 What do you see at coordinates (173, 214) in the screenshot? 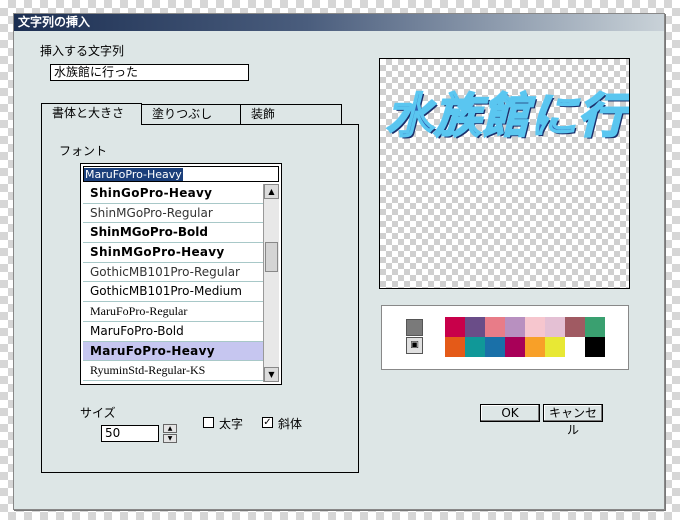
I see `font-list-item: ShinMGoPro-Regular` at bounding box center [173, 214].